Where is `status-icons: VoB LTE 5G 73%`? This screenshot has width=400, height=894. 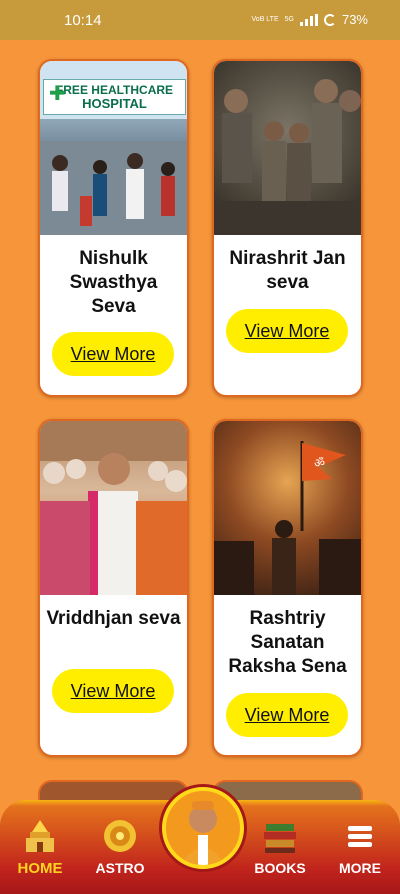
status-icons: VoB LTE 5G 73% is located at coordinates (310, 19).